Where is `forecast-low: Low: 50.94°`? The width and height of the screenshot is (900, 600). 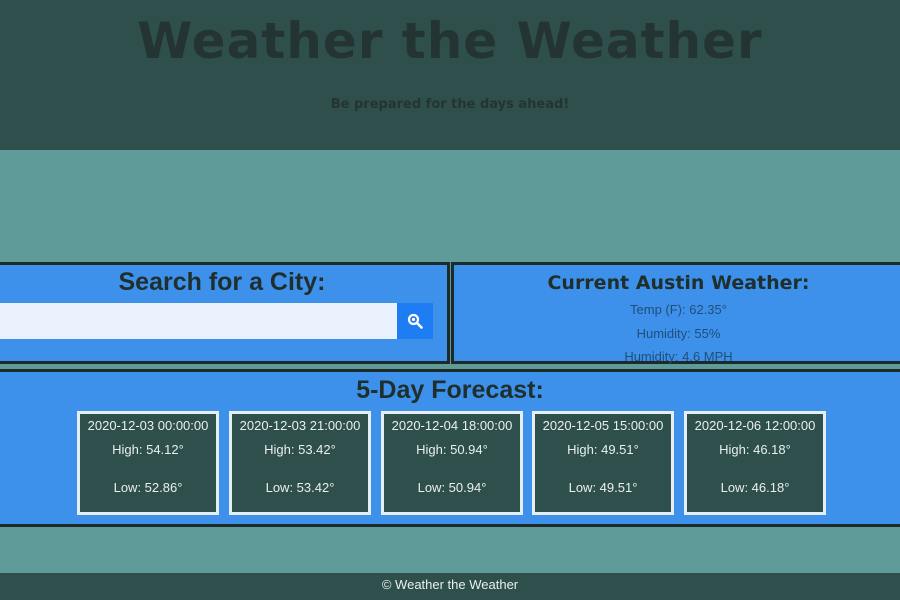
forecast-low: Low: 50.94° is located at coordinates (452, 487).